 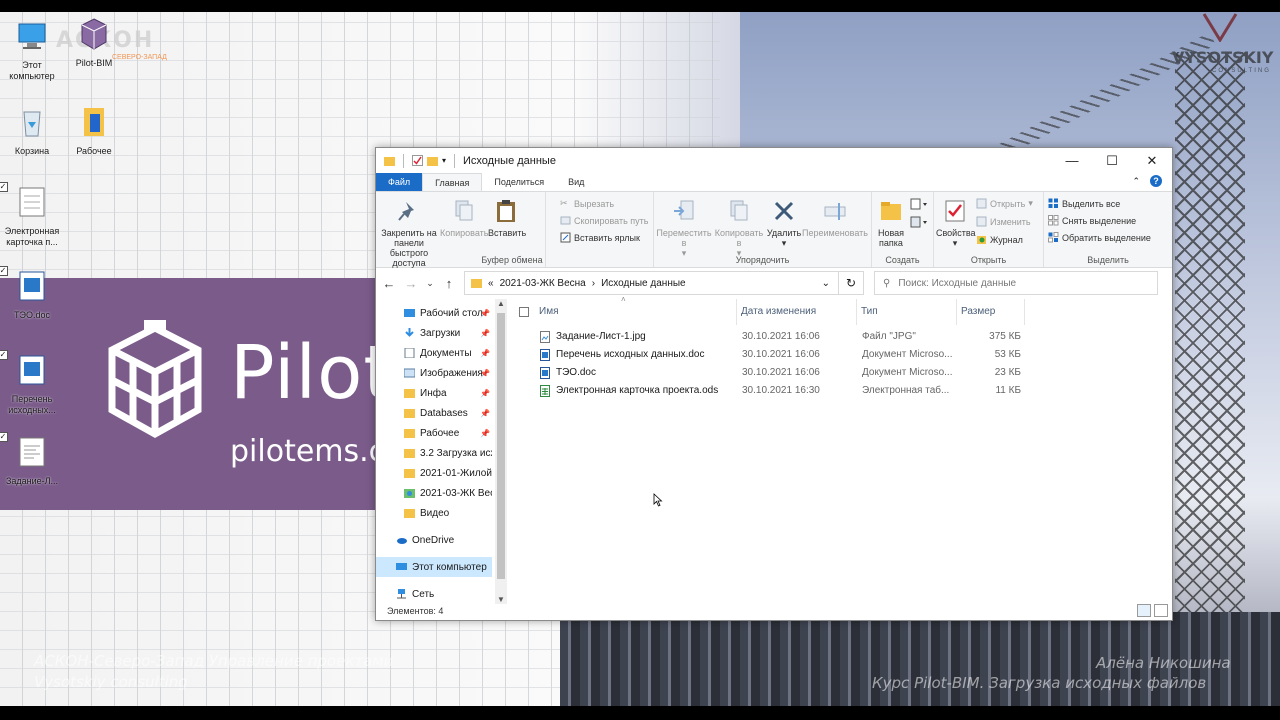 I want to click on rename-button: Переименовать, so click(x=835, y=217).